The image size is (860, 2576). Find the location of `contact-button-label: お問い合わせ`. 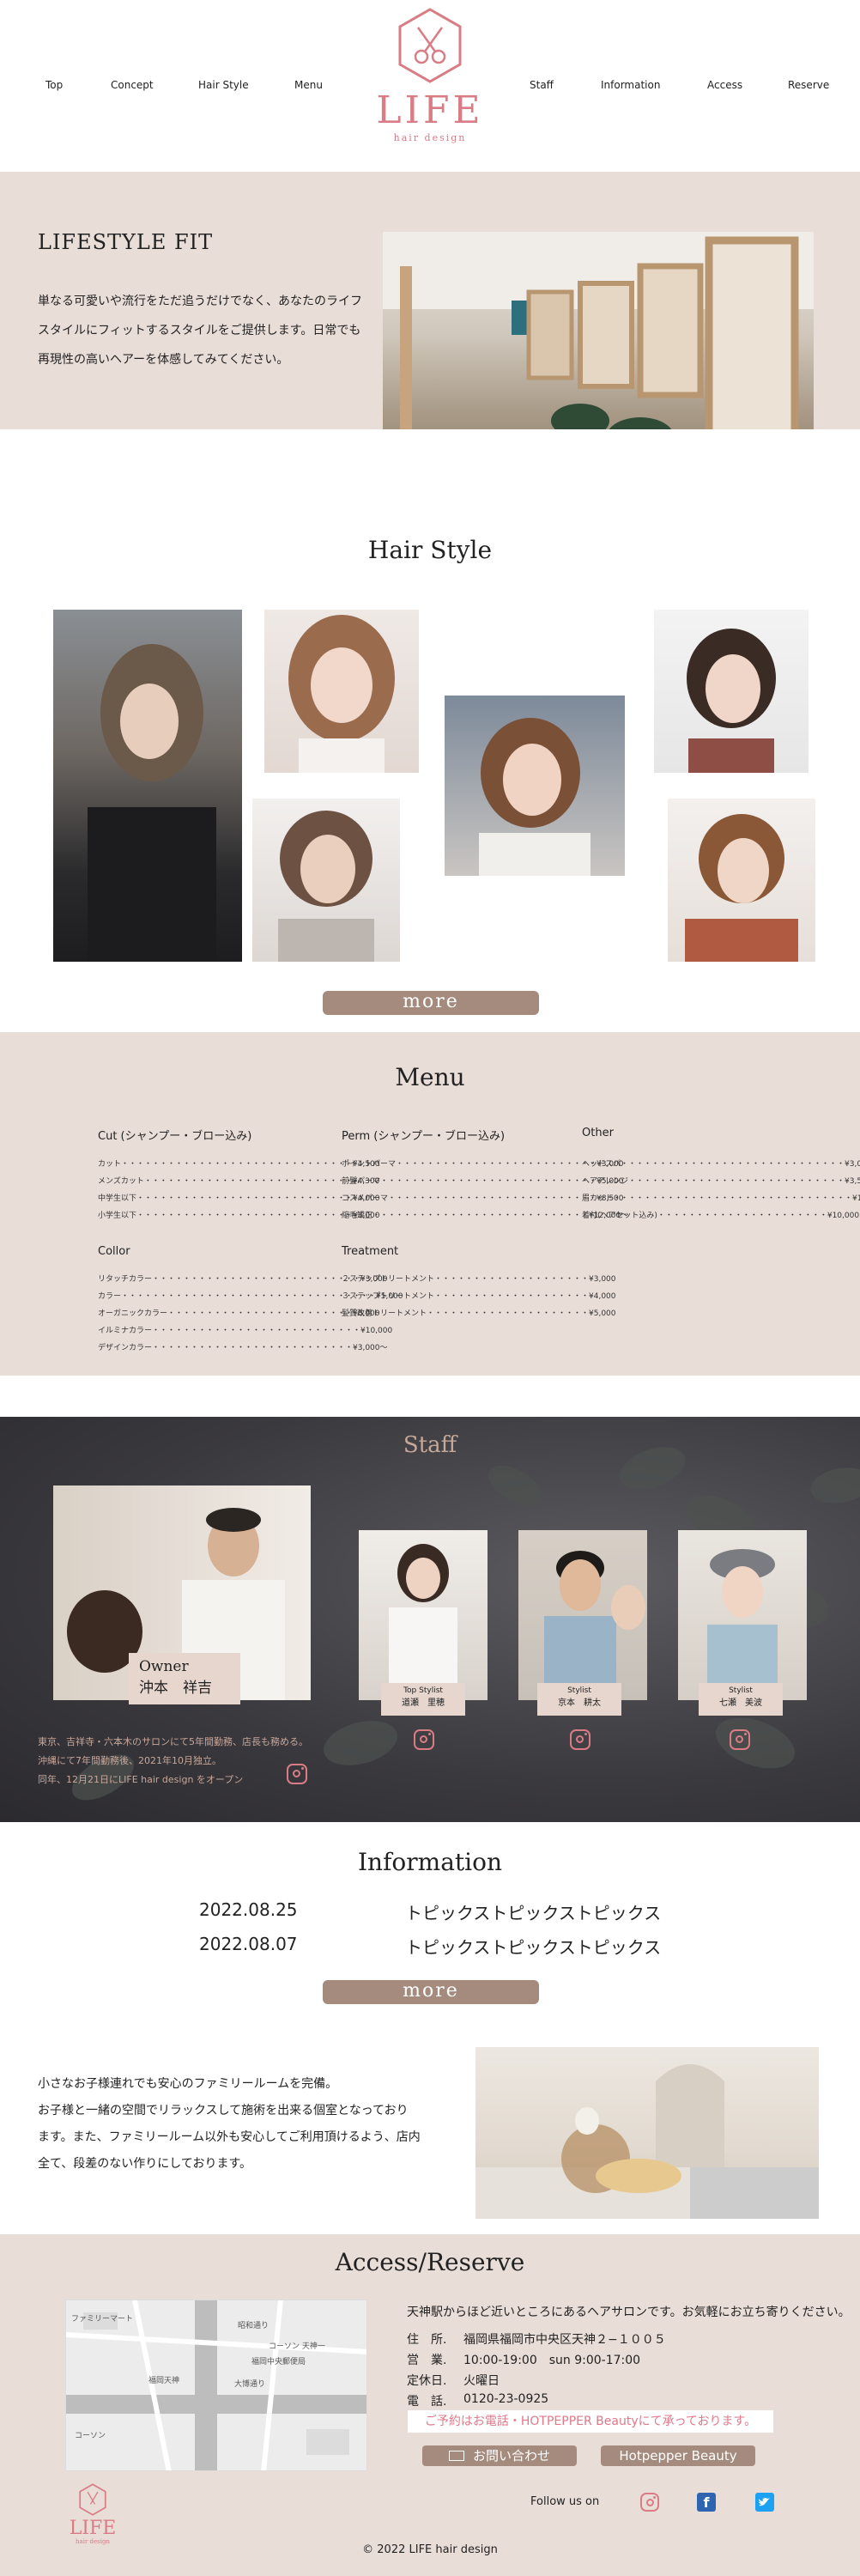

contact-button-label: お問い合わせ is located at coordinates (511, 2456).